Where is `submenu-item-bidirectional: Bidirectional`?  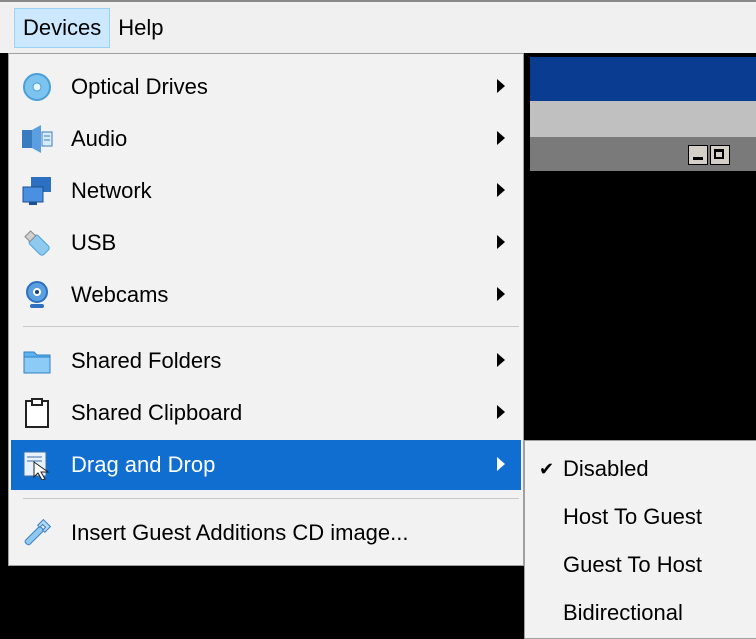 submenu-item-bidirectional: Bidirectional is located at coordinates (640, 613).